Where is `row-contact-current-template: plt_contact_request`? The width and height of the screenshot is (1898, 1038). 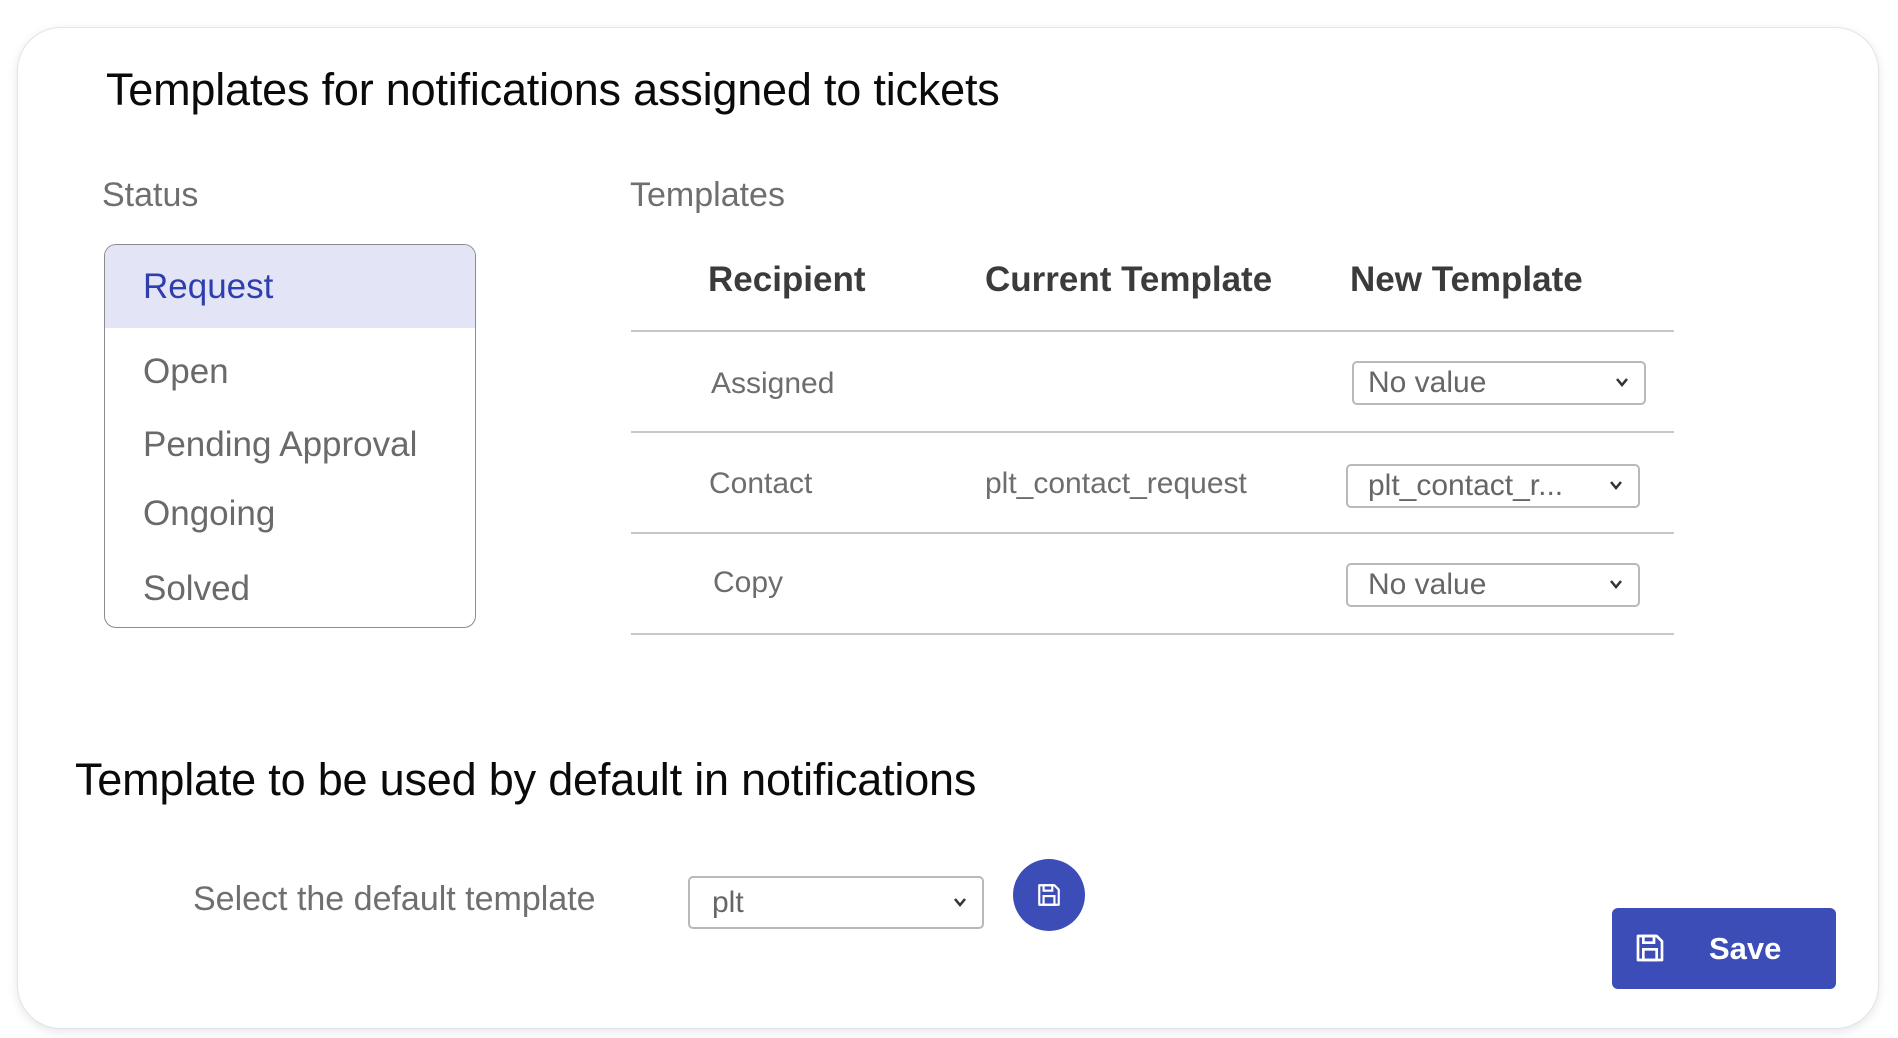 row-contact-current-template: plt_contact_request is located at coordinates (1116, 483).